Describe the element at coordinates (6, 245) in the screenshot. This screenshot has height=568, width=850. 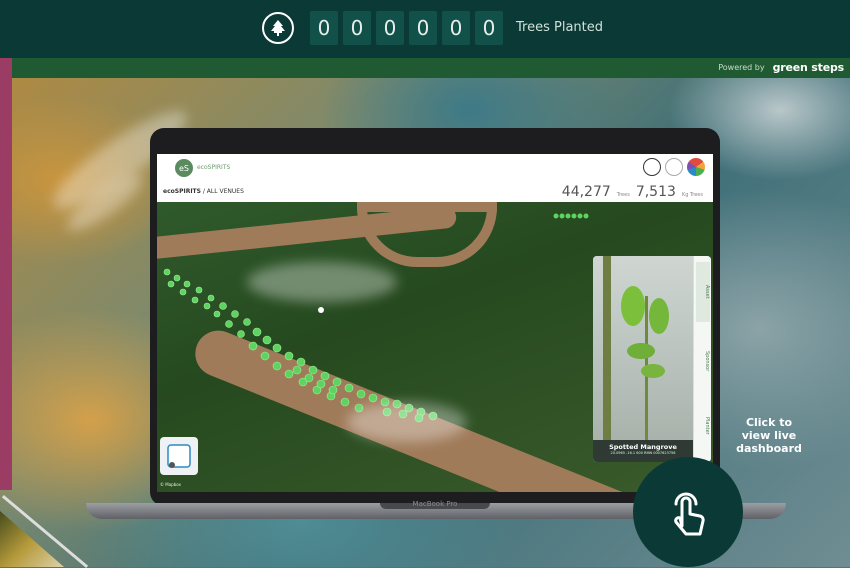
I see `left-accent-stripe` at that location.